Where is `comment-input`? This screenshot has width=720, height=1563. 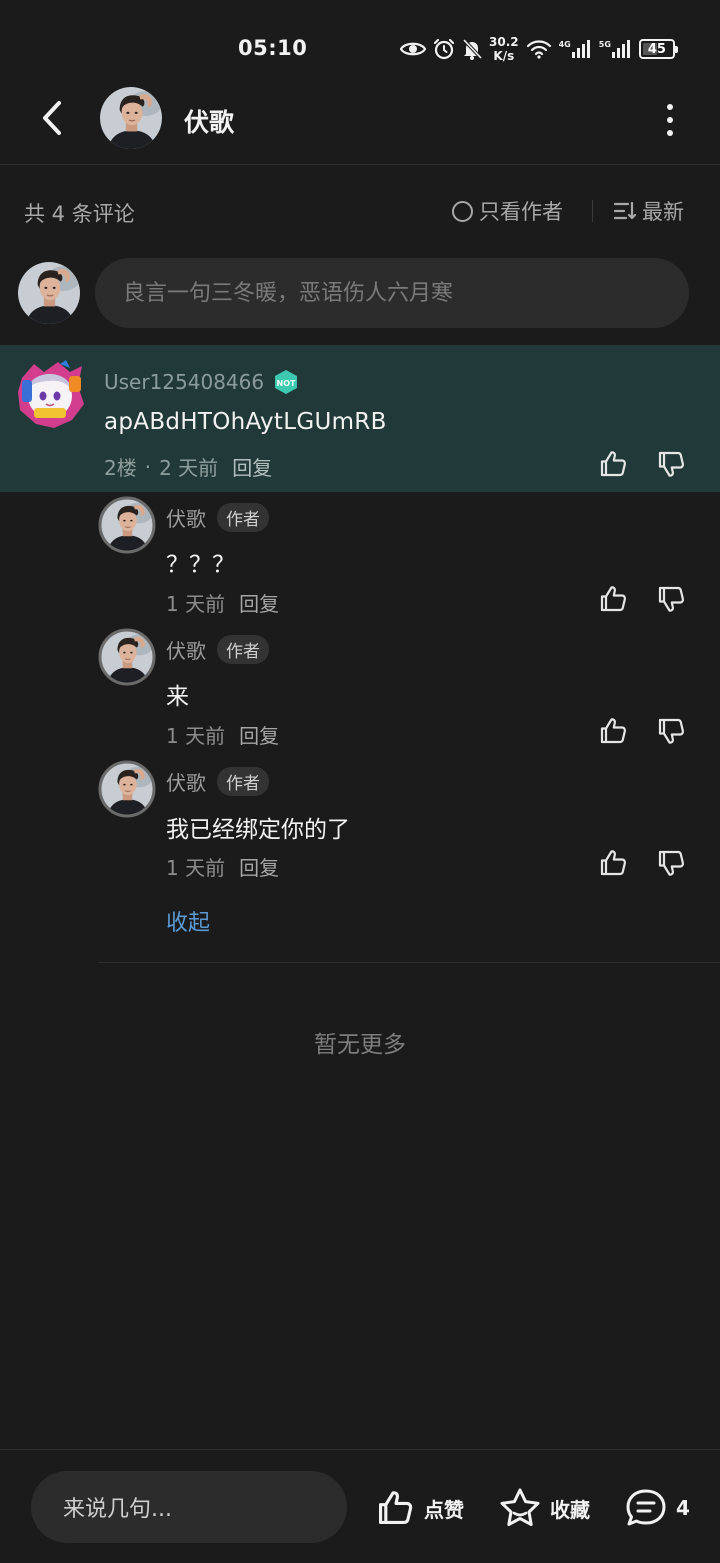 comment-input is located at coordinates (392, 293).